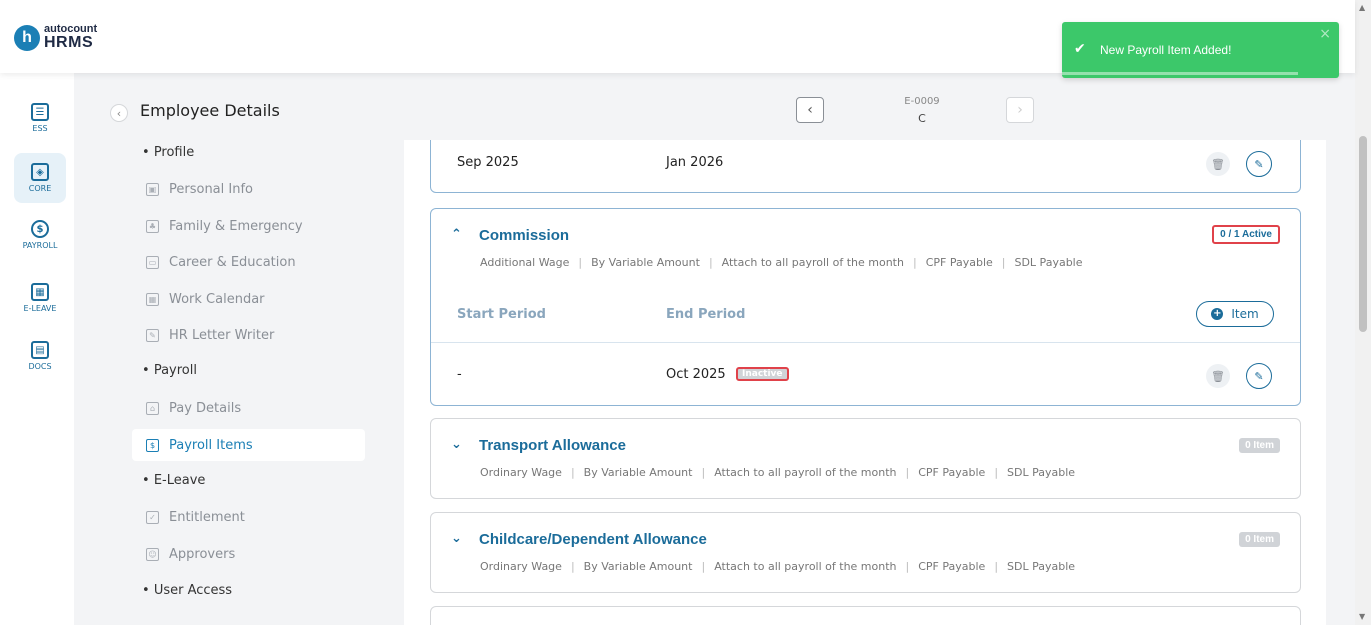  I want to click on id-card-icon: ▣, so click(152, 189).